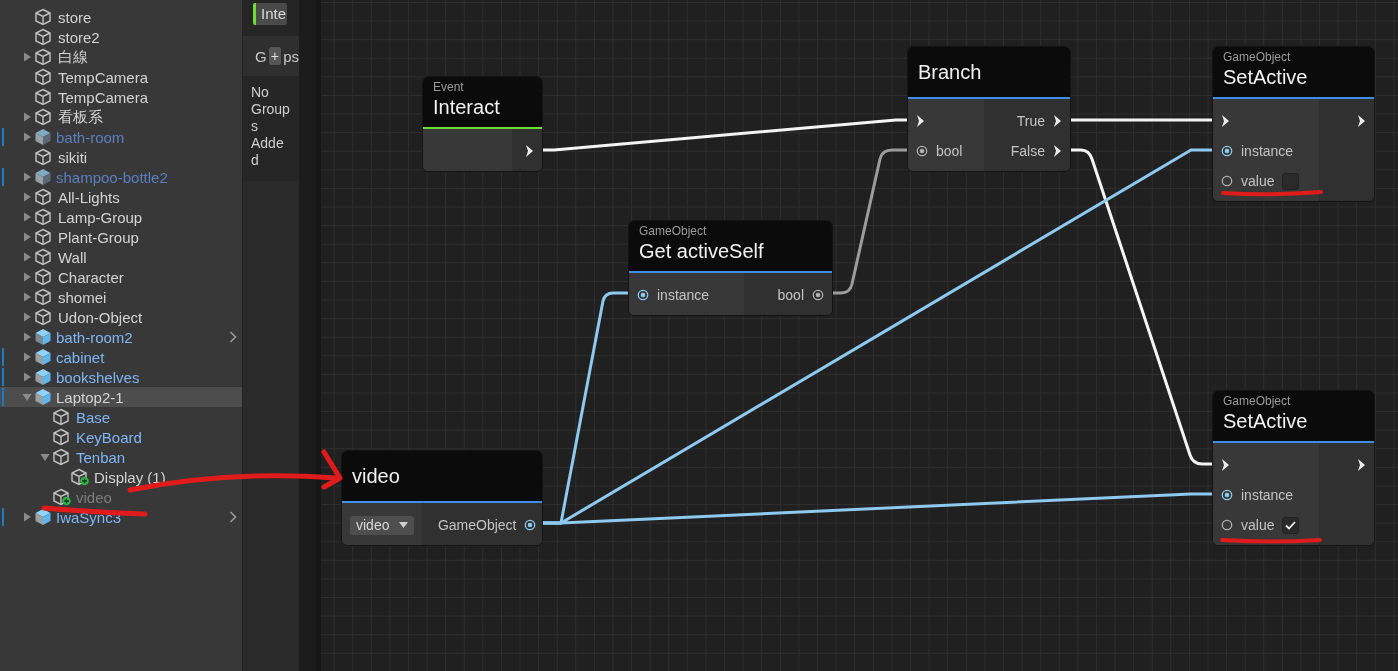  What do you see at coordinates (73, 57) in the screenshot?
I see `object-name: 白線` at bounding box center [73, 57].